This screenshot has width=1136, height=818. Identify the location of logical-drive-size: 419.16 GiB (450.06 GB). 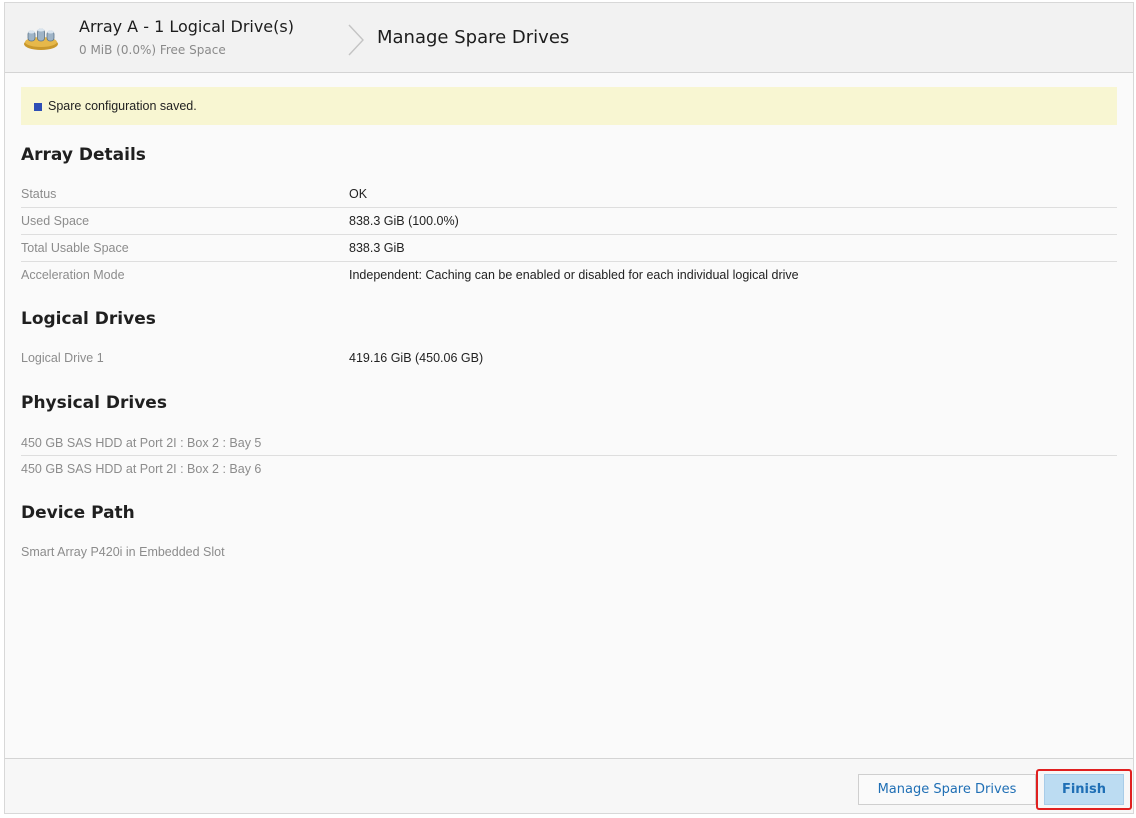
(416, 358).